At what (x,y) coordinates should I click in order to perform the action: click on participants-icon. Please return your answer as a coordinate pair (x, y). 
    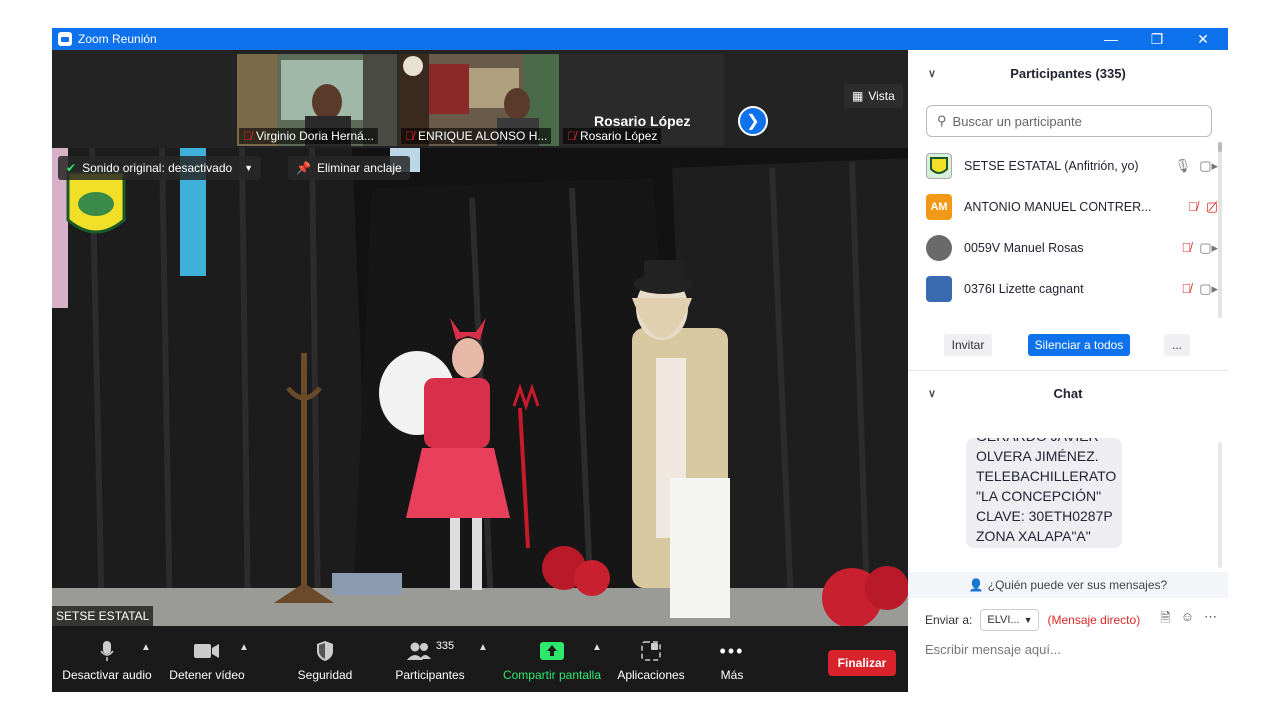
    Looking at the image, I should click on (418, 651).